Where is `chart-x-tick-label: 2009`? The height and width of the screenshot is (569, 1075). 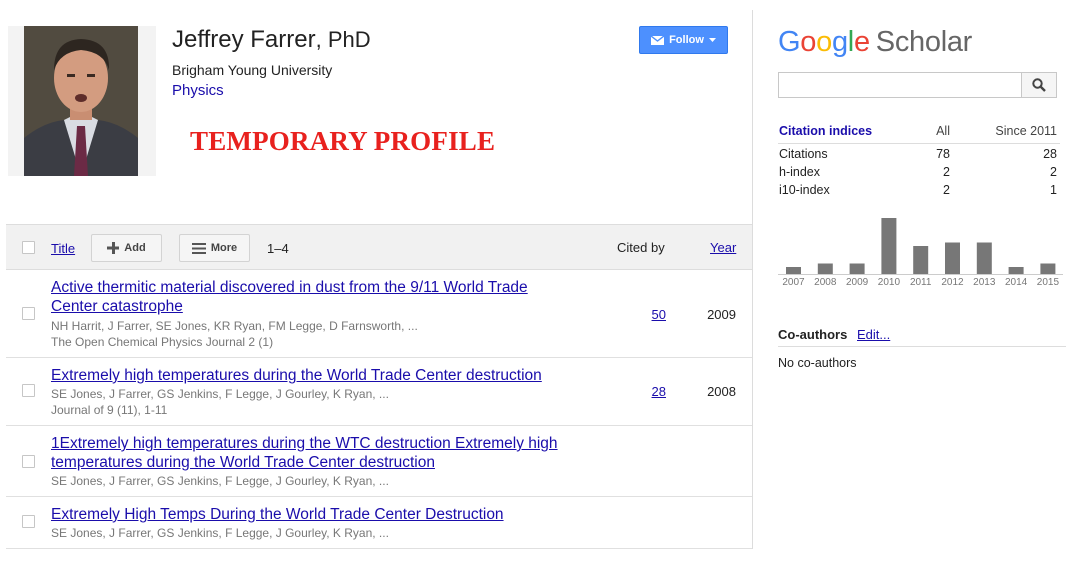
chart-x-tick-label: 2009 is located at coordinates (857, 282).